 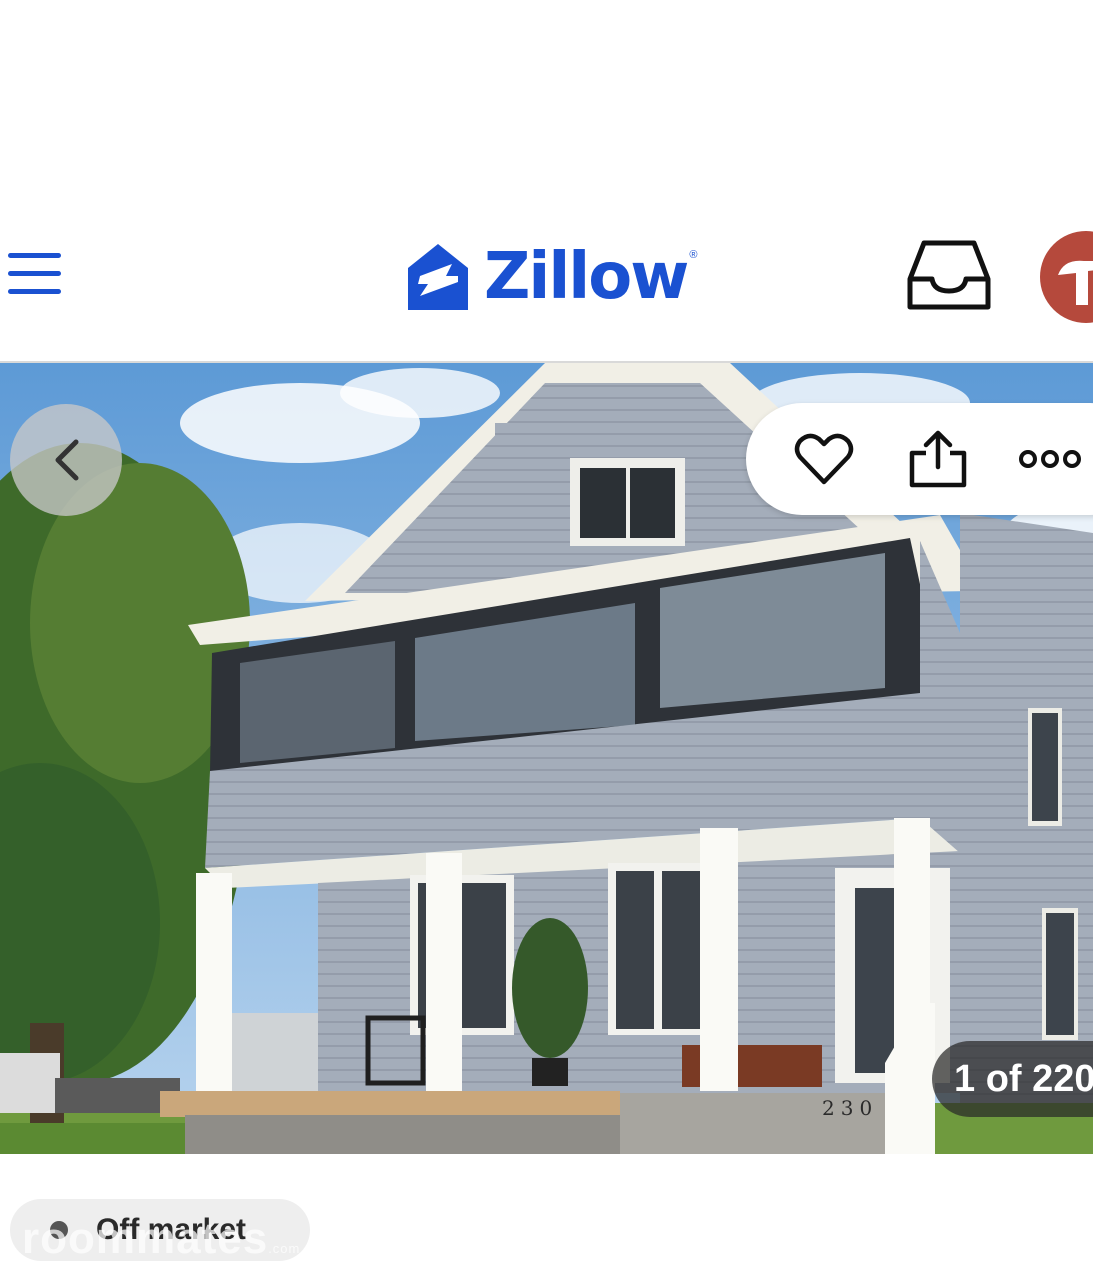 I want to click on chevron-left-icon, so click(x=67, y=460).